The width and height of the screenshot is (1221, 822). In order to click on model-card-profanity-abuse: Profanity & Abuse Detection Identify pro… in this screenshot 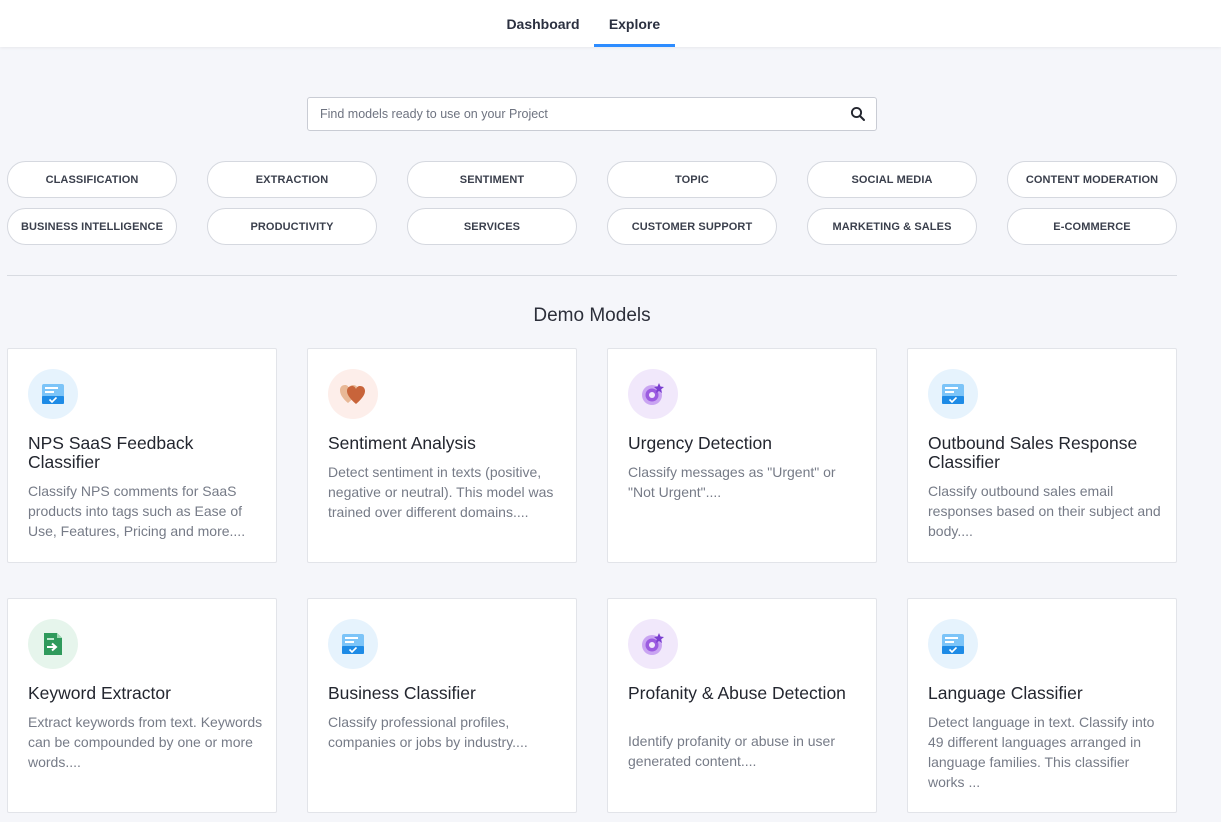, I will do `click(742, 705)`.